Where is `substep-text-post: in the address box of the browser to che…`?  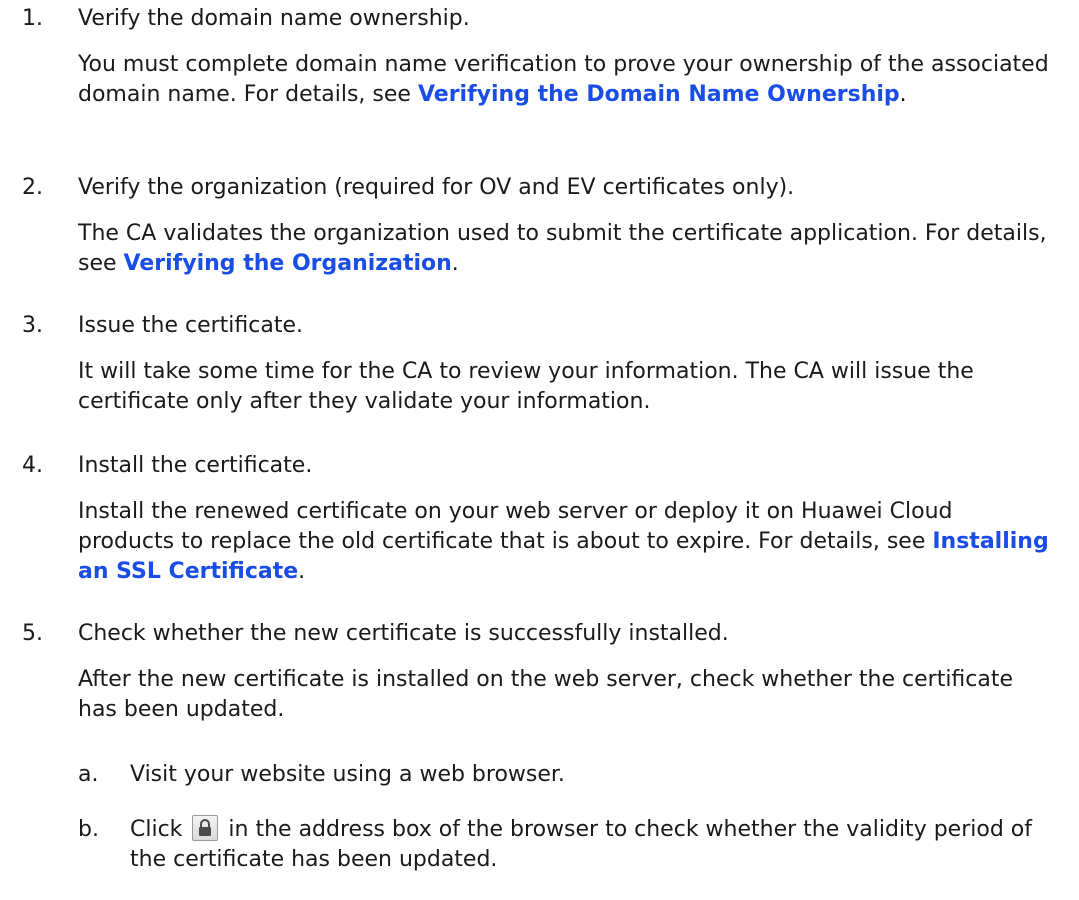
substep-text-post: in the address box of the browser to che… is located at coordinates (581, 844).